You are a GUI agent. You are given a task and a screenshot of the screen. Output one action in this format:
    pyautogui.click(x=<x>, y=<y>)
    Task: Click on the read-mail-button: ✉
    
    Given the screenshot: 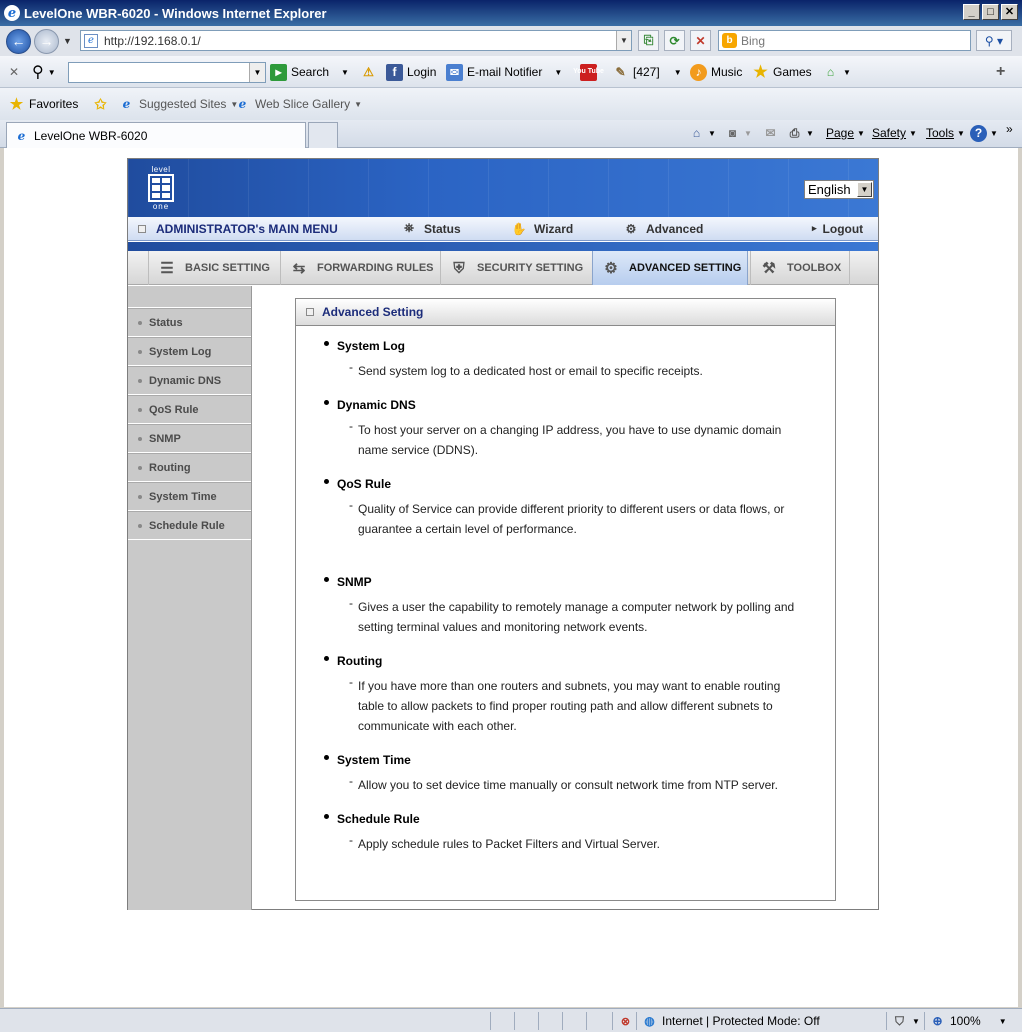 What is the action you would take?
    pyautogui.click(x=770, y=133)
    